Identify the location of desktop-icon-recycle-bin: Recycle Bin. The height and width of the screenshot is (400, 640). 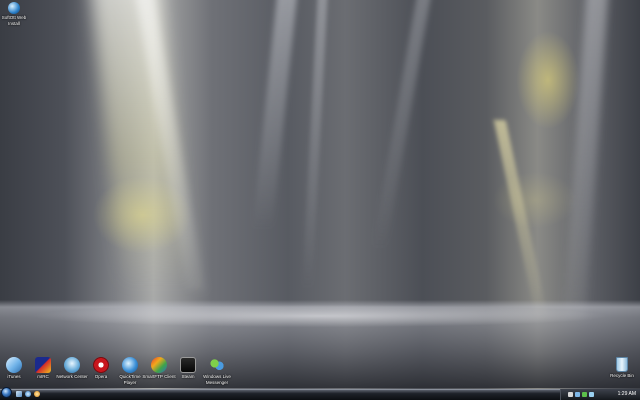
(622, 368).